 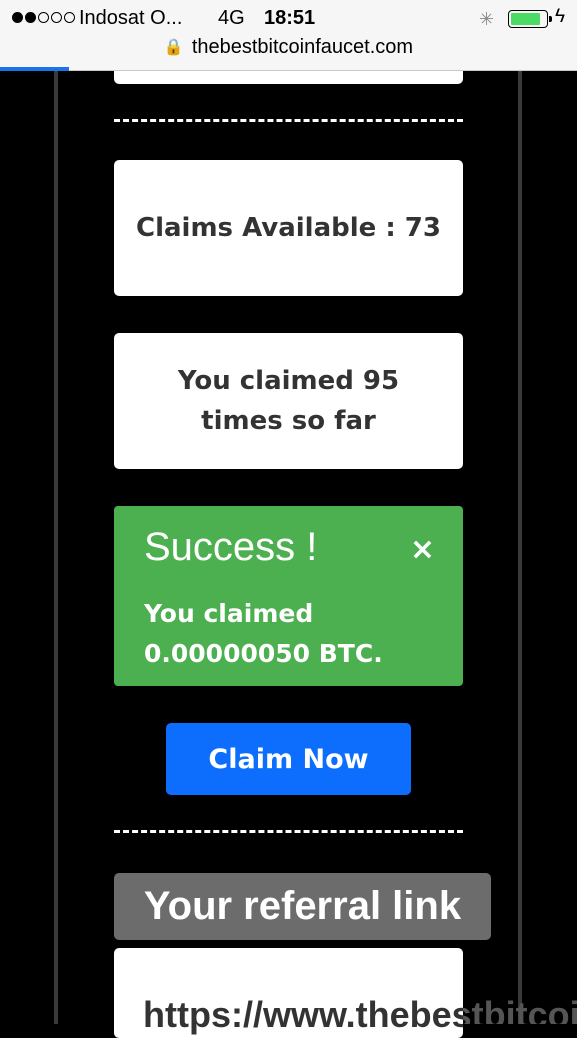 What do you see at coordinates (302, 47) in the screenshot?
I see `url-text: thebestbitcoinfaucet.com` at bounding box center [302, 47].